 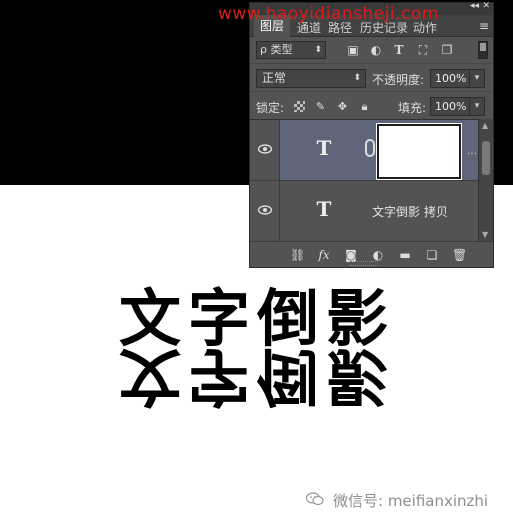 I want to click on canvas-reflection-text: 文字倒影, so click(x=257, y=376).